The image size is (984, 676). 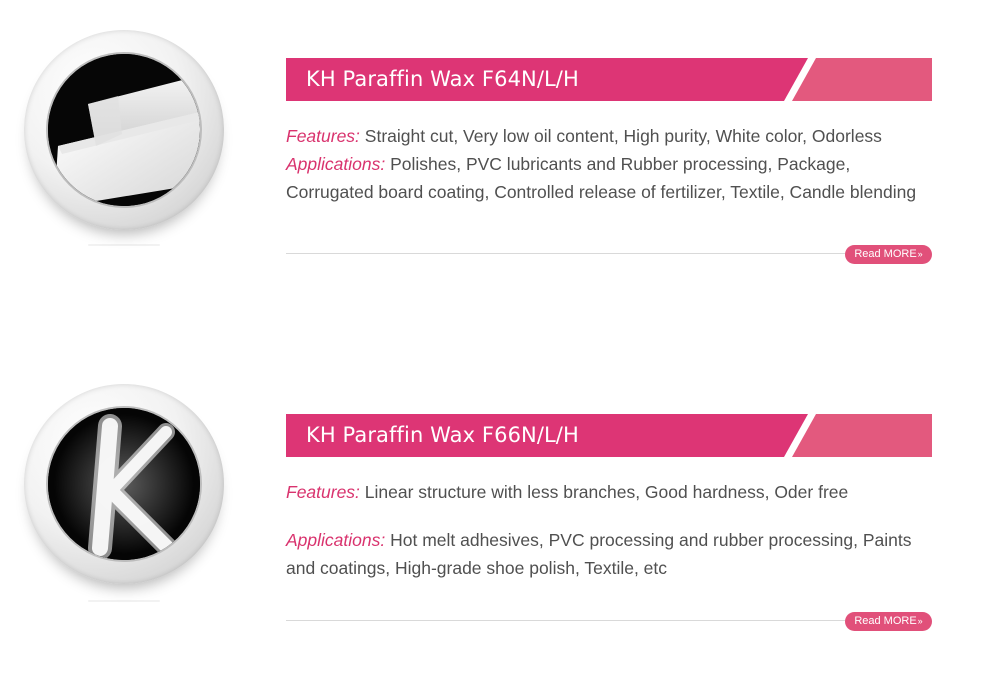 I want to click on product-title: KH Paraffin Wax F66N/L/H, so click(x=442, y=435).